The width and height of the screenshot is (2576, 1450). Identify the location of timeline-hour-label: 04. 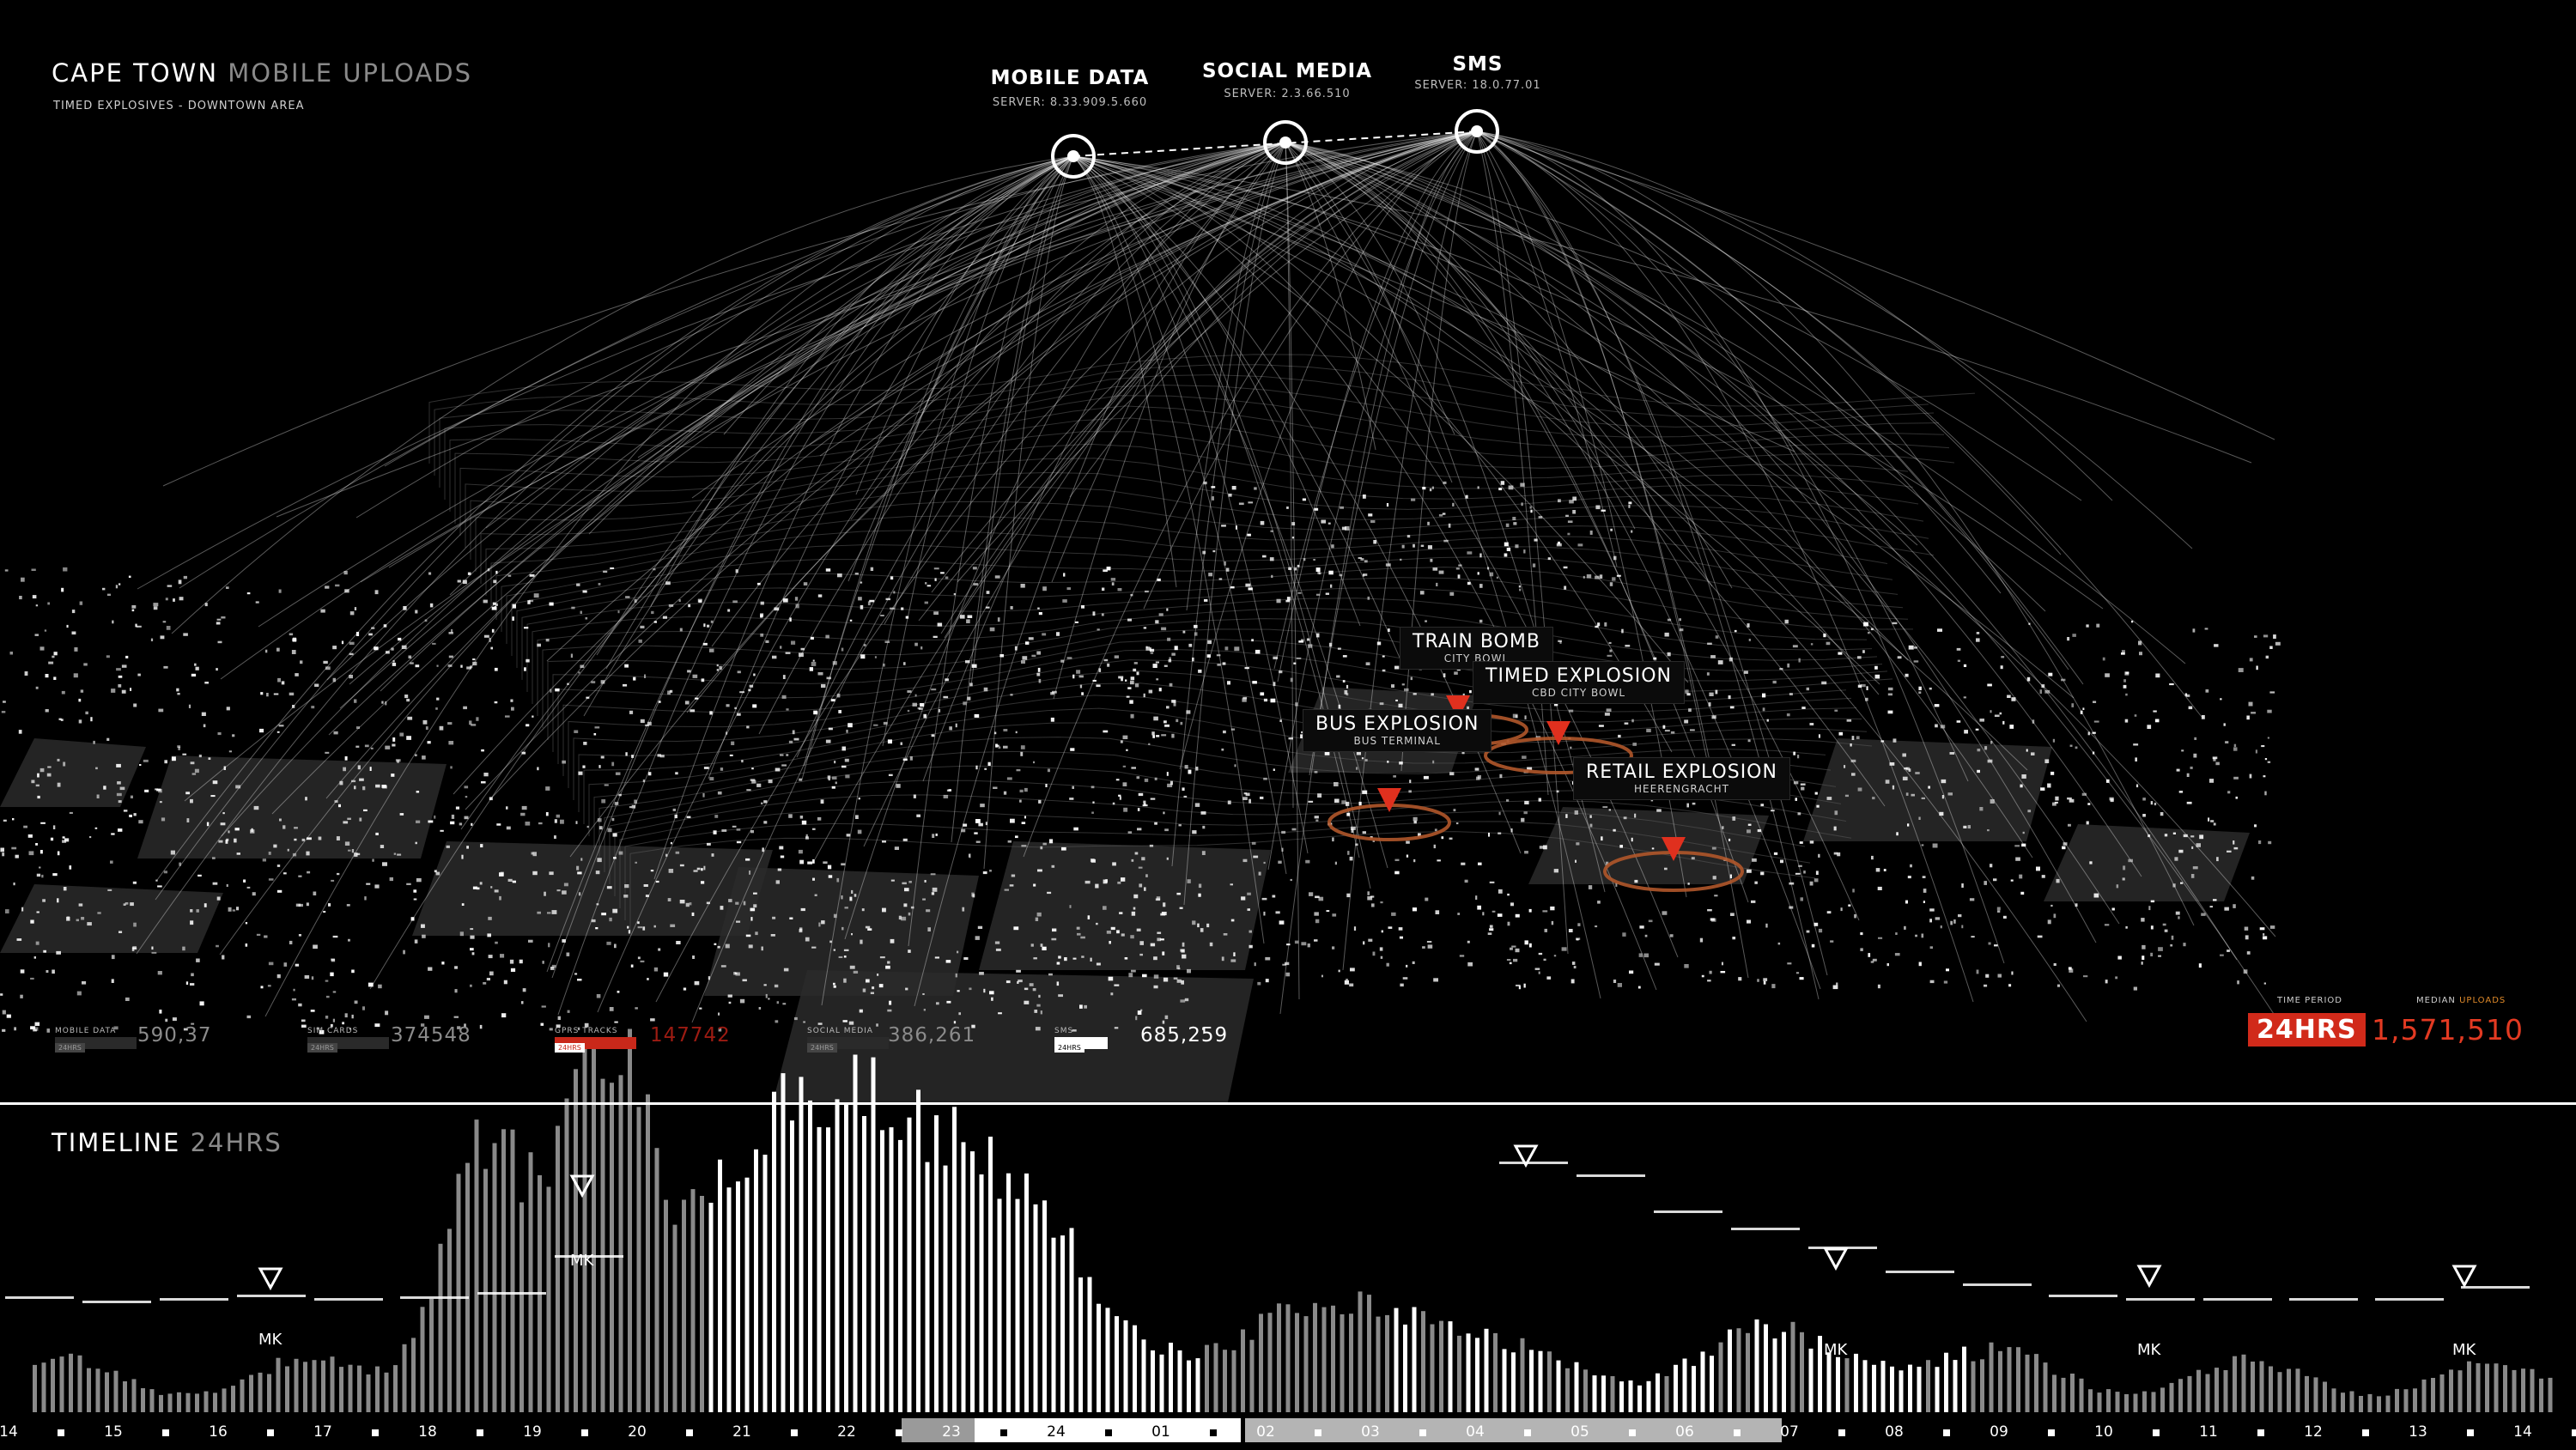
(1475, 1432).